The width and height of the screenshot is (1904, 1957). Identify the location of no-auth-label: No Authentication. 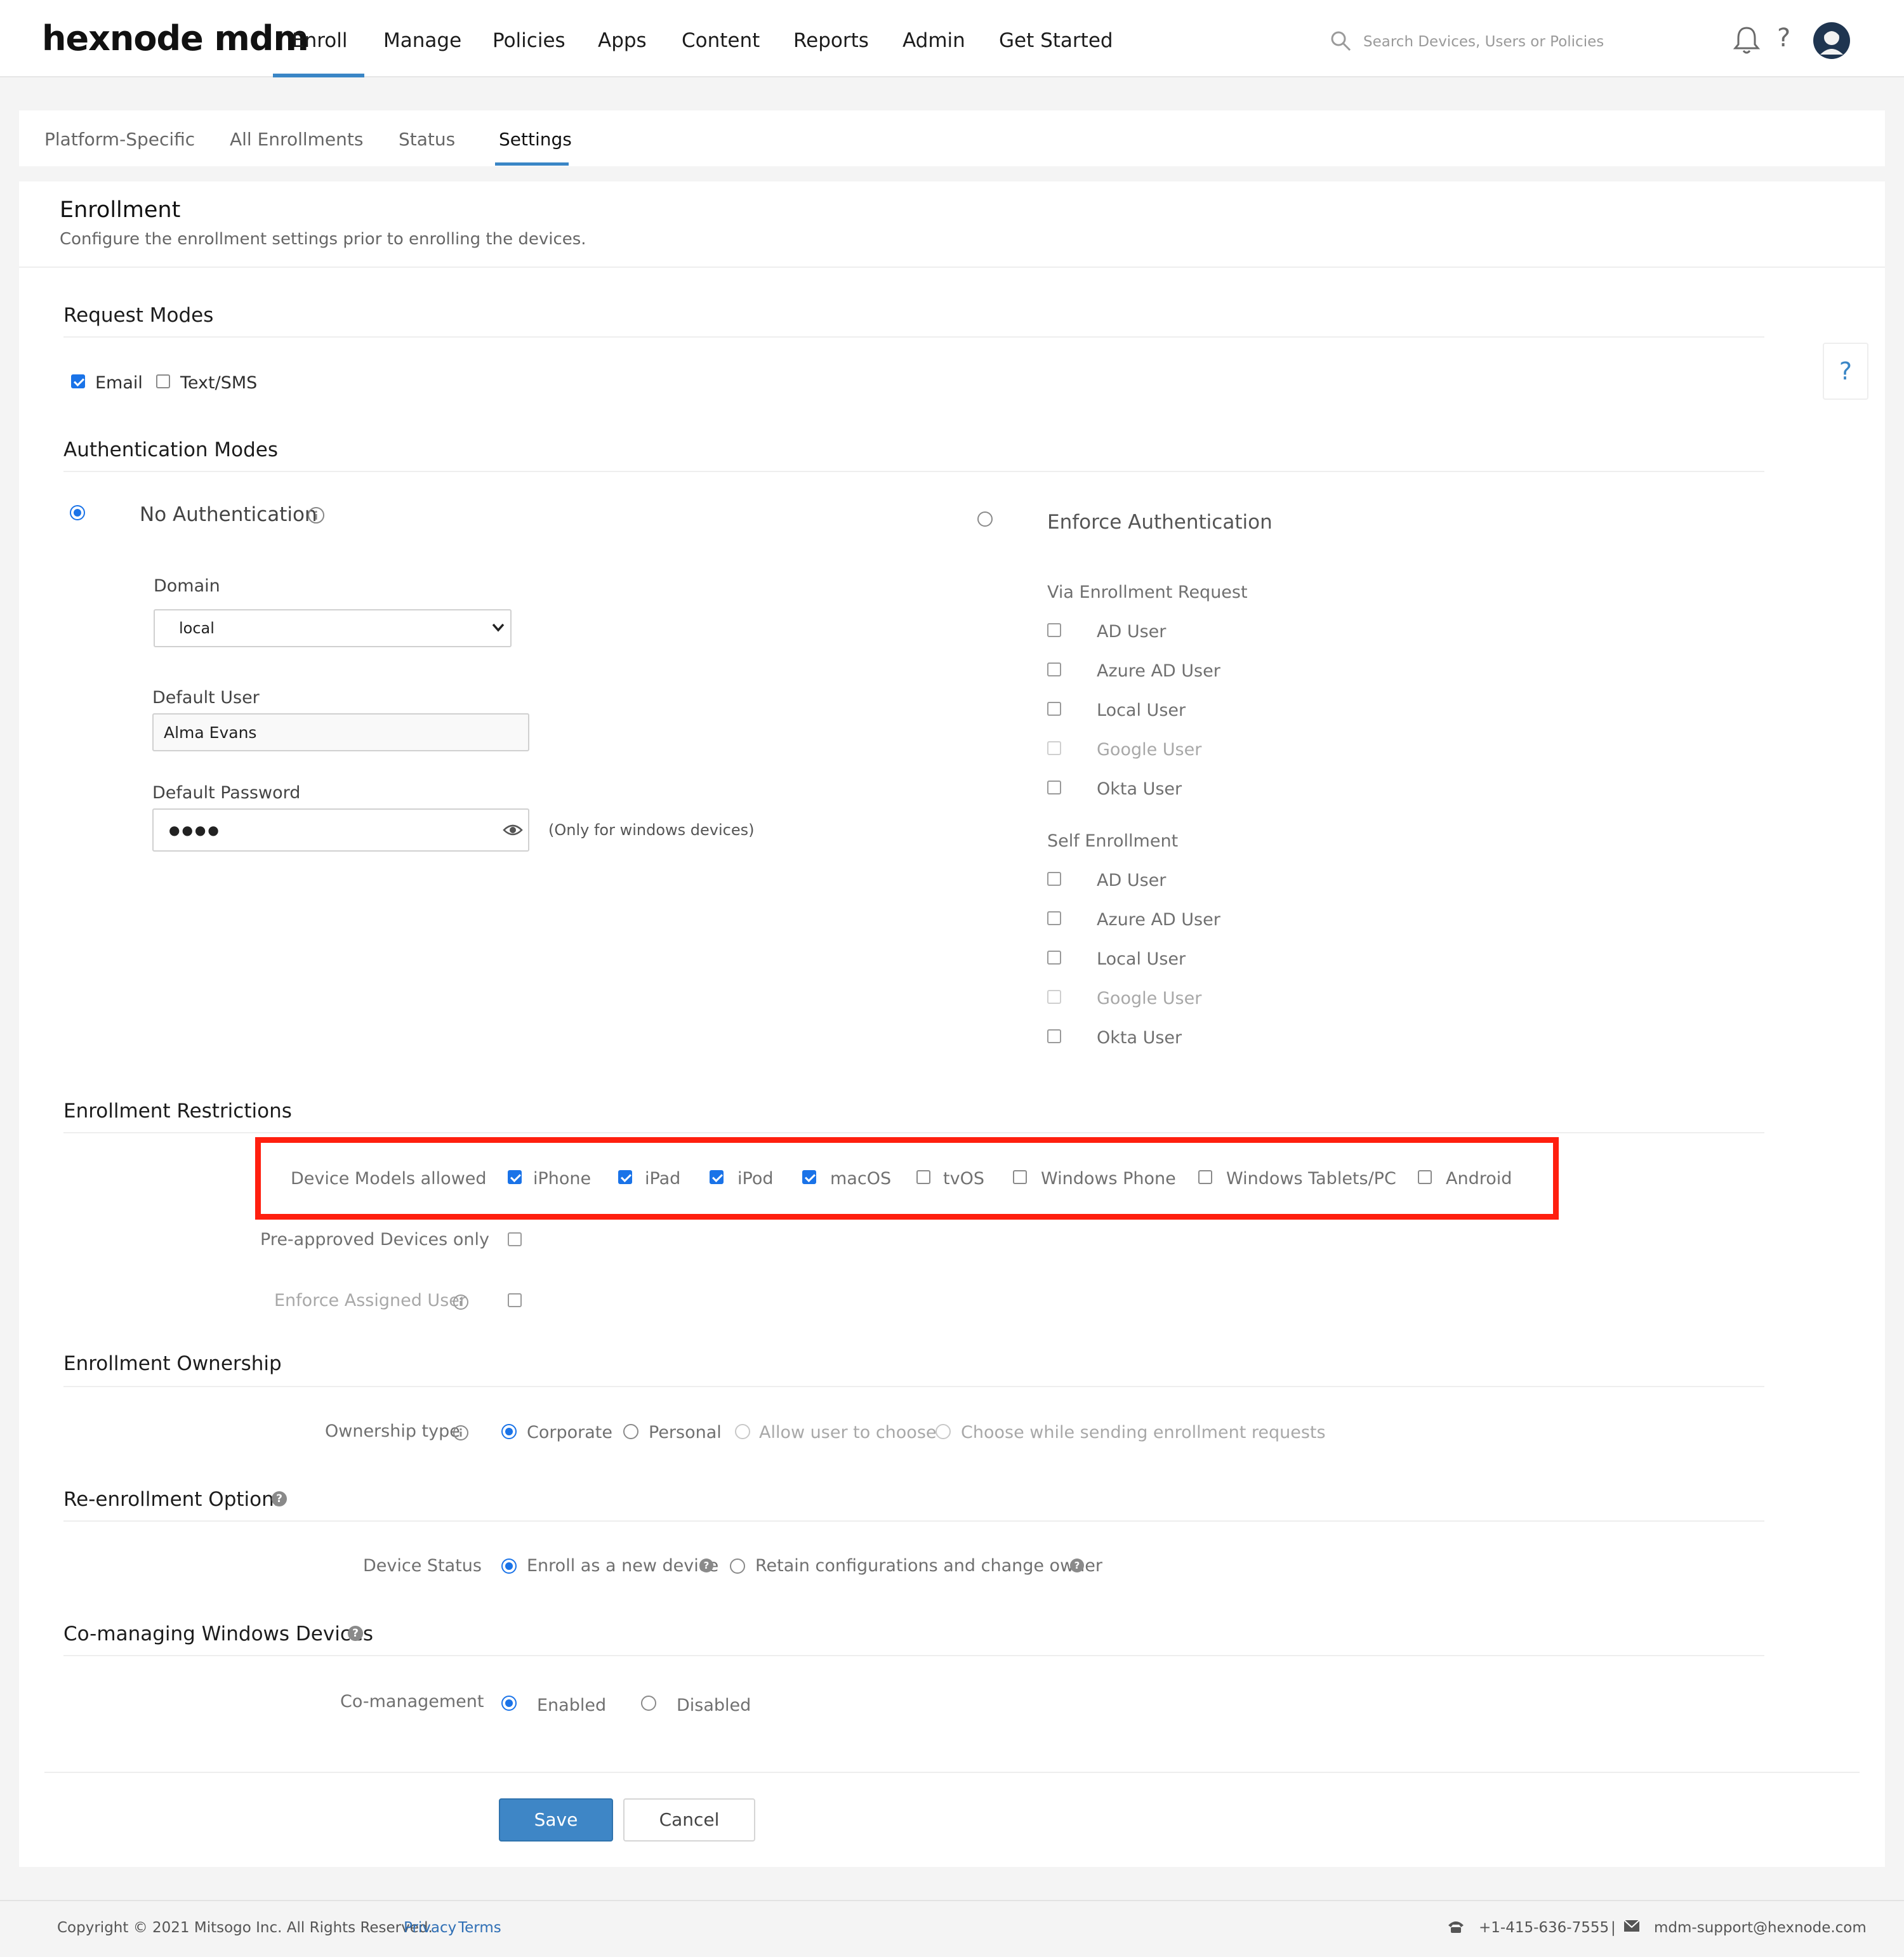
(228, 514).